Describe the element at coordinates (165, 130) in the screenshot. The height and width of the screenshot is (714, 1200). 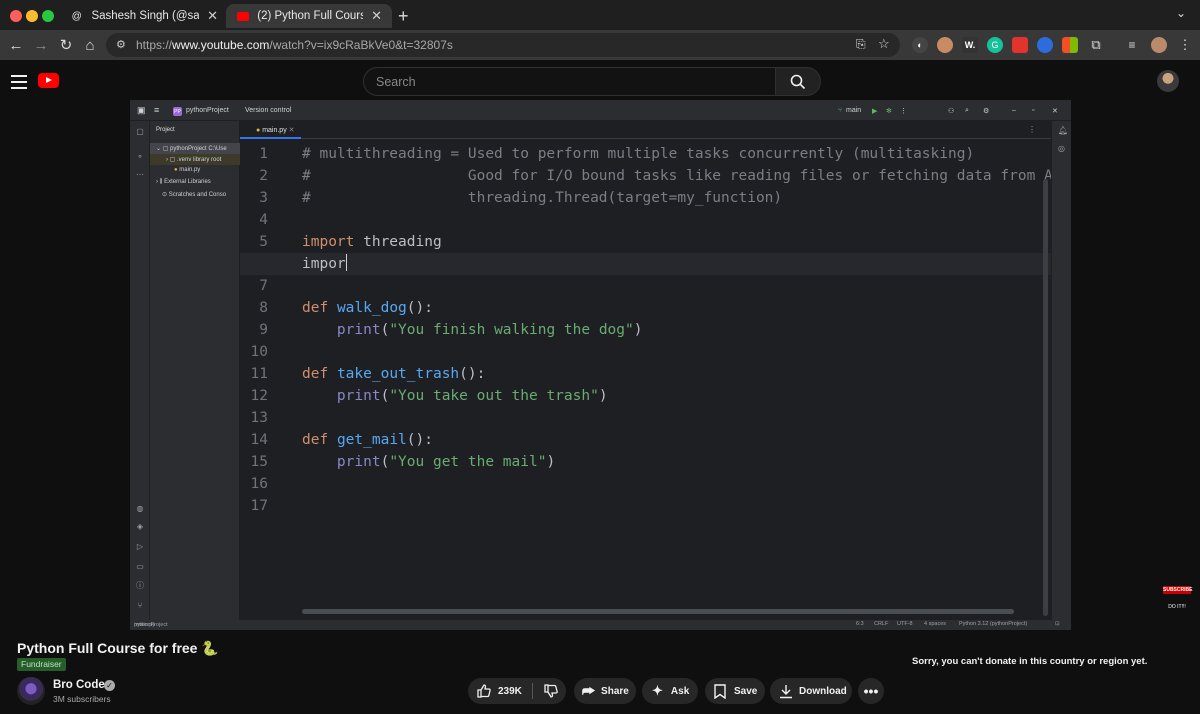
I see `project-panel-title: Project` at that location.